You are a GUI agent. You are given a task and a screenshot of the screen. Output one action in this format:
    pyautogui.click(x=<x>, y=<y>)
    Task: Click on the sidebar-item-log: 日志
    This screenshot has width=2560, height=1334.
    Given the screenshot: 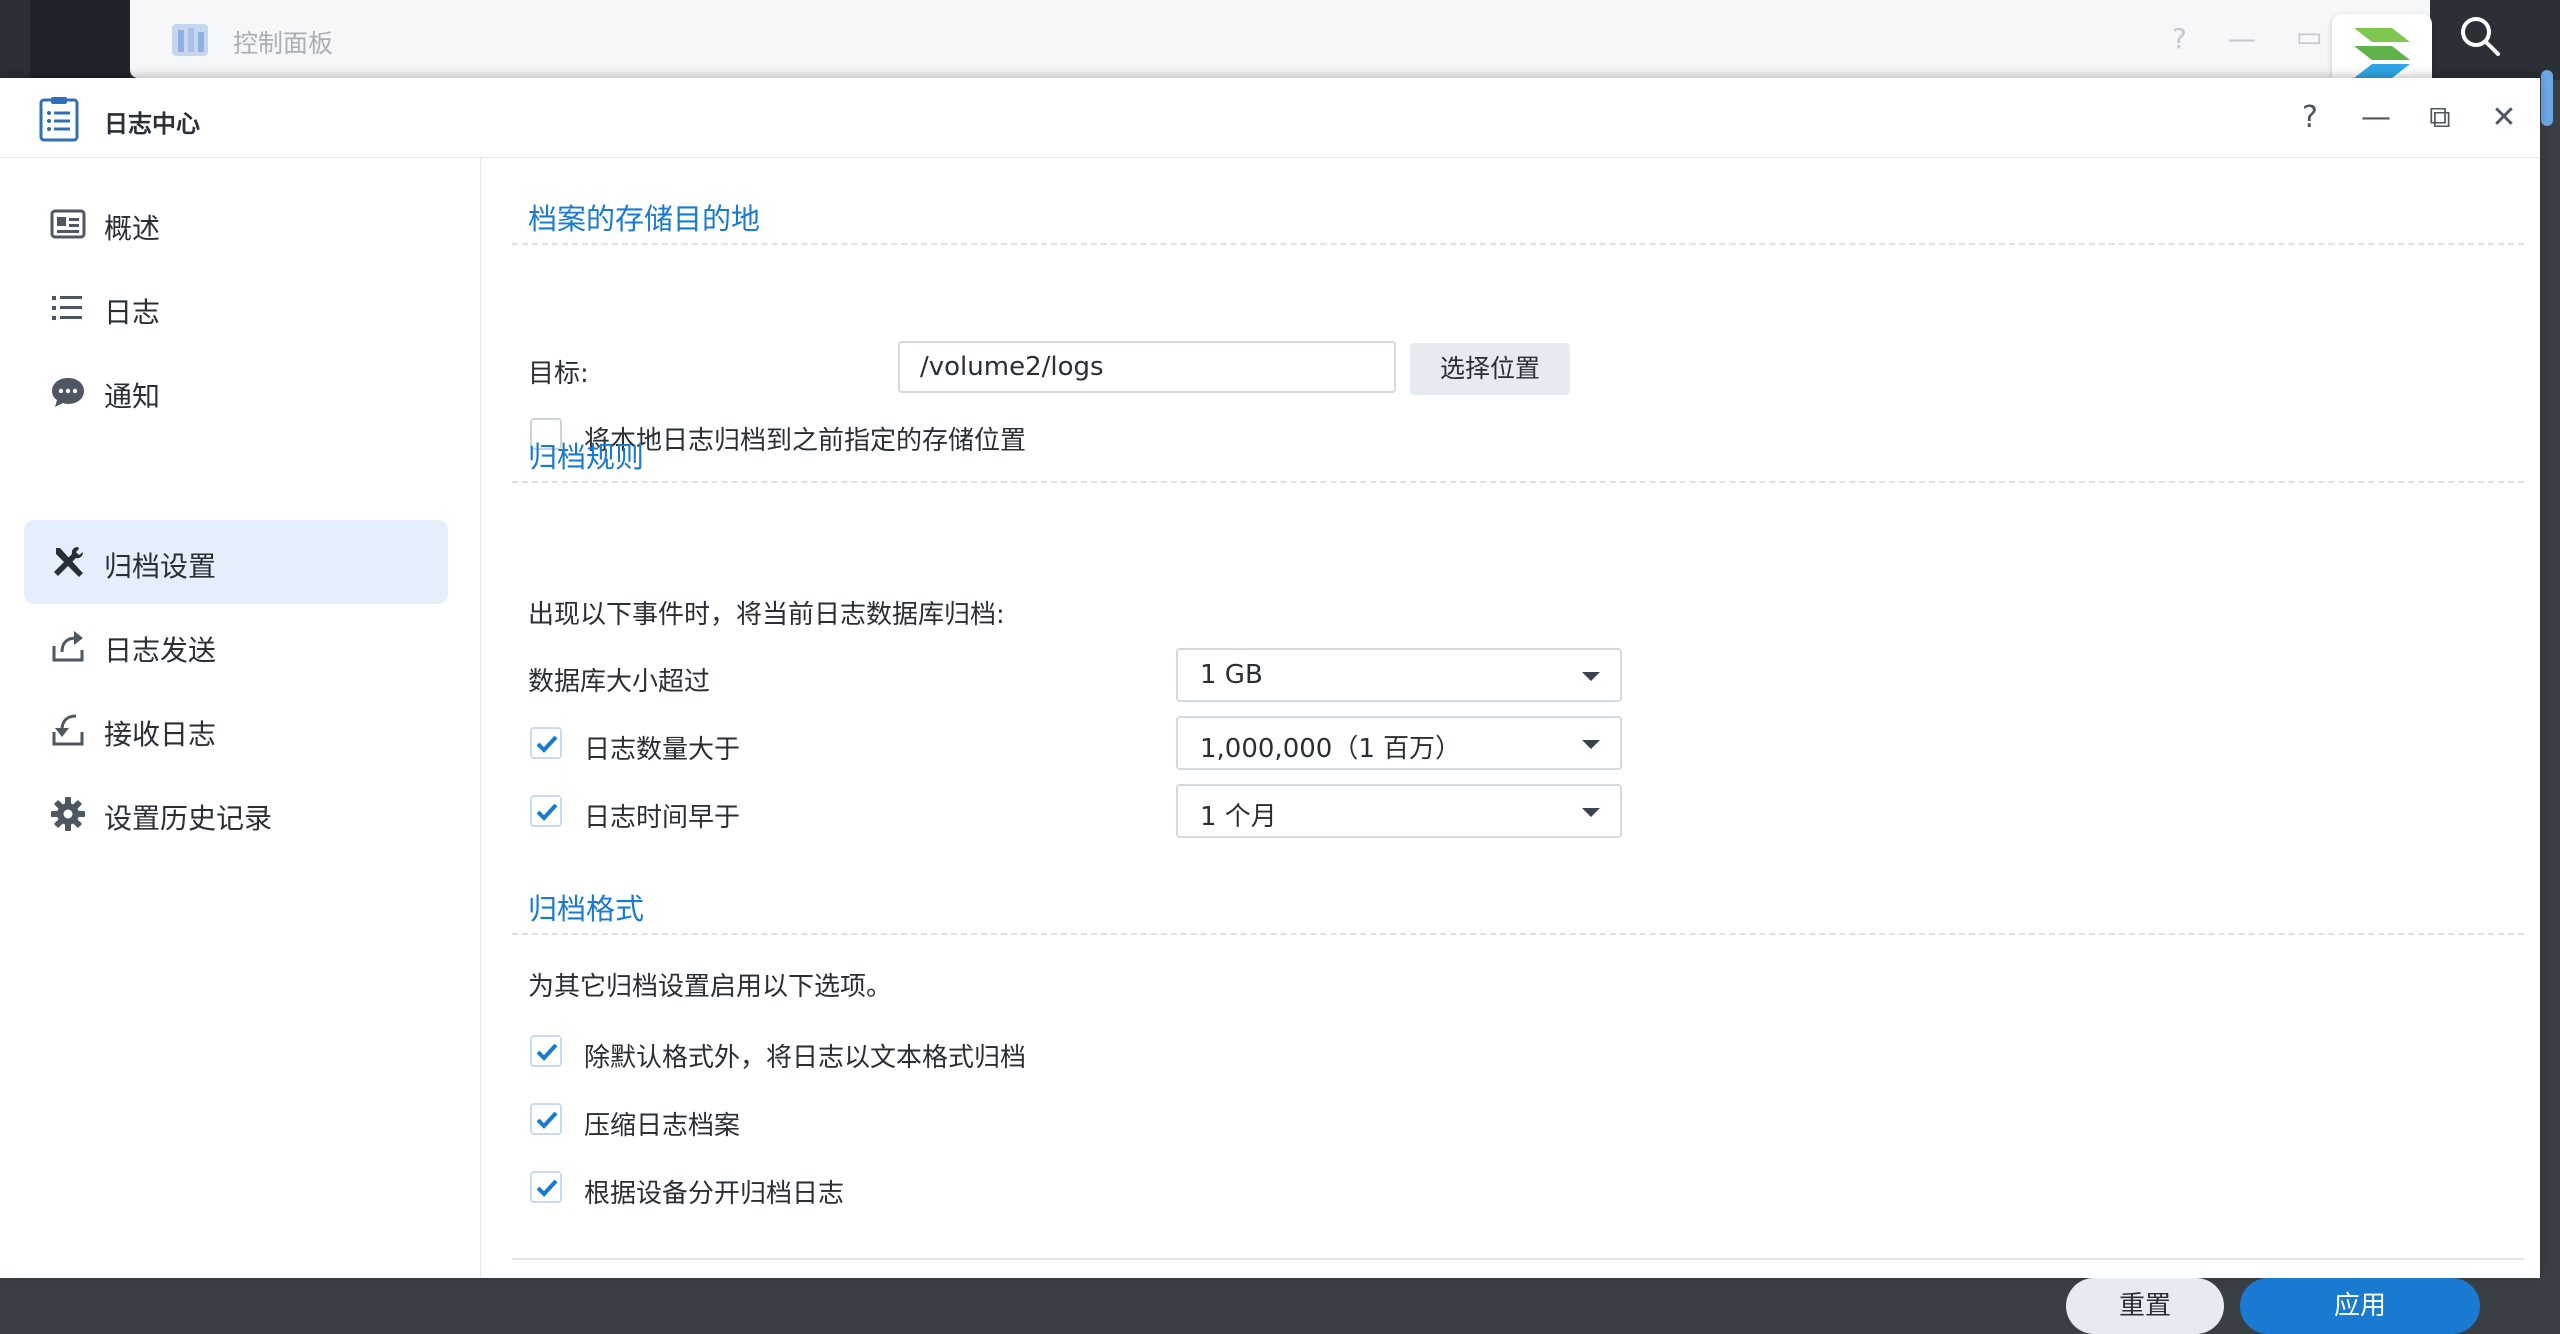 What is the action you would take?
    pyautogui.click(x=236, y=308)
    